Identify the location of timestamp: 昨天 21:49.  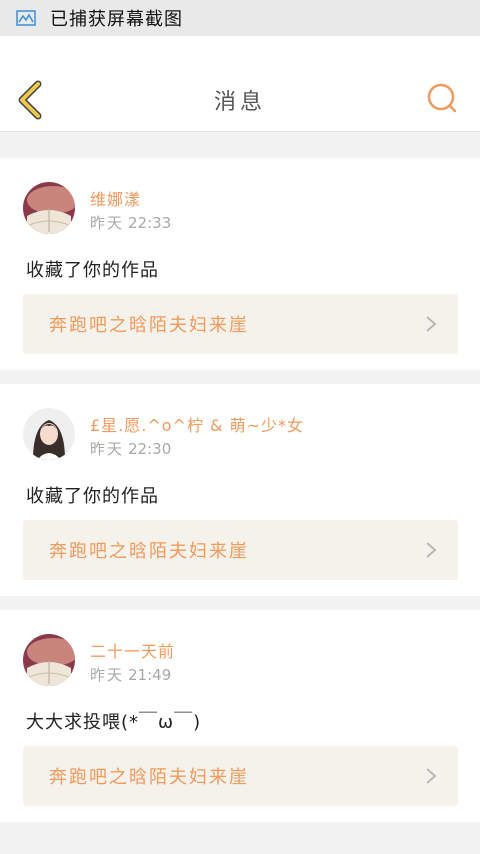
(130, 674).